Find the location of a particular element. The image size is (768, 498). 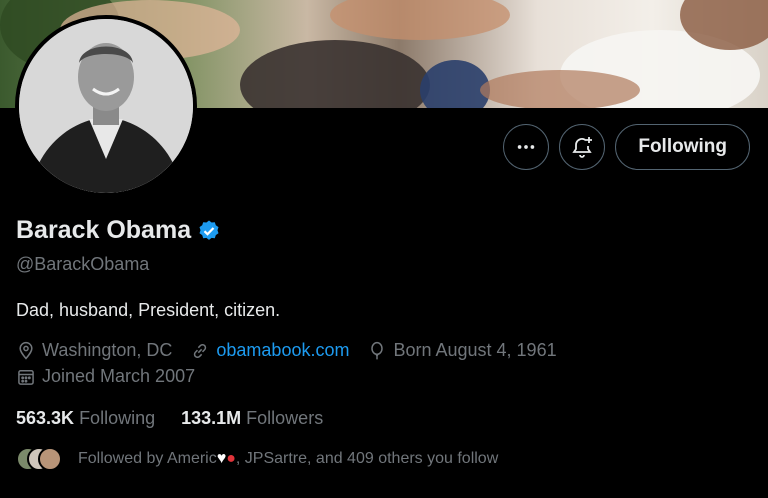

location-item: Washington, DC is located at coordinates (94, 350).